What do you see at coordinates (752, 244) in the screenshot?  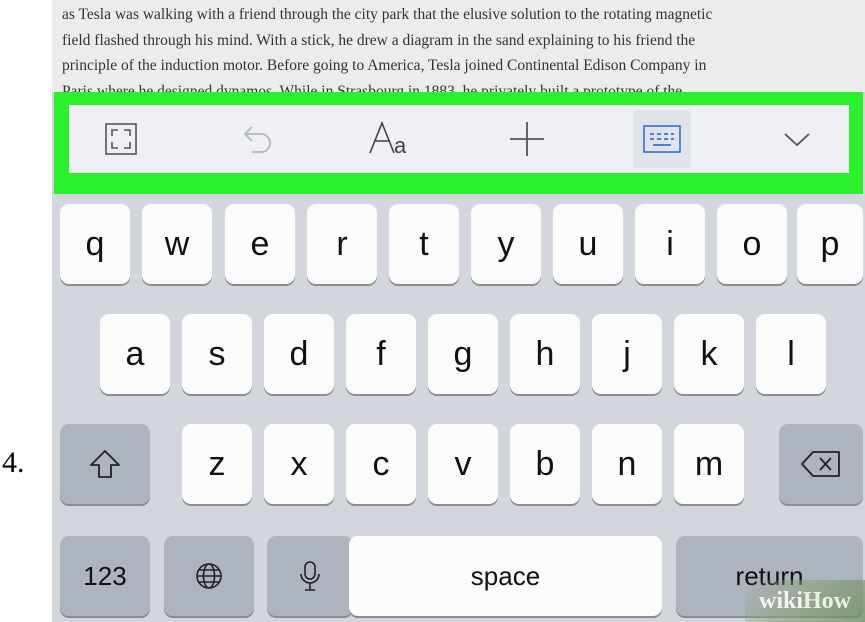 I see `key-o: o` at bounding box center [752, 244].